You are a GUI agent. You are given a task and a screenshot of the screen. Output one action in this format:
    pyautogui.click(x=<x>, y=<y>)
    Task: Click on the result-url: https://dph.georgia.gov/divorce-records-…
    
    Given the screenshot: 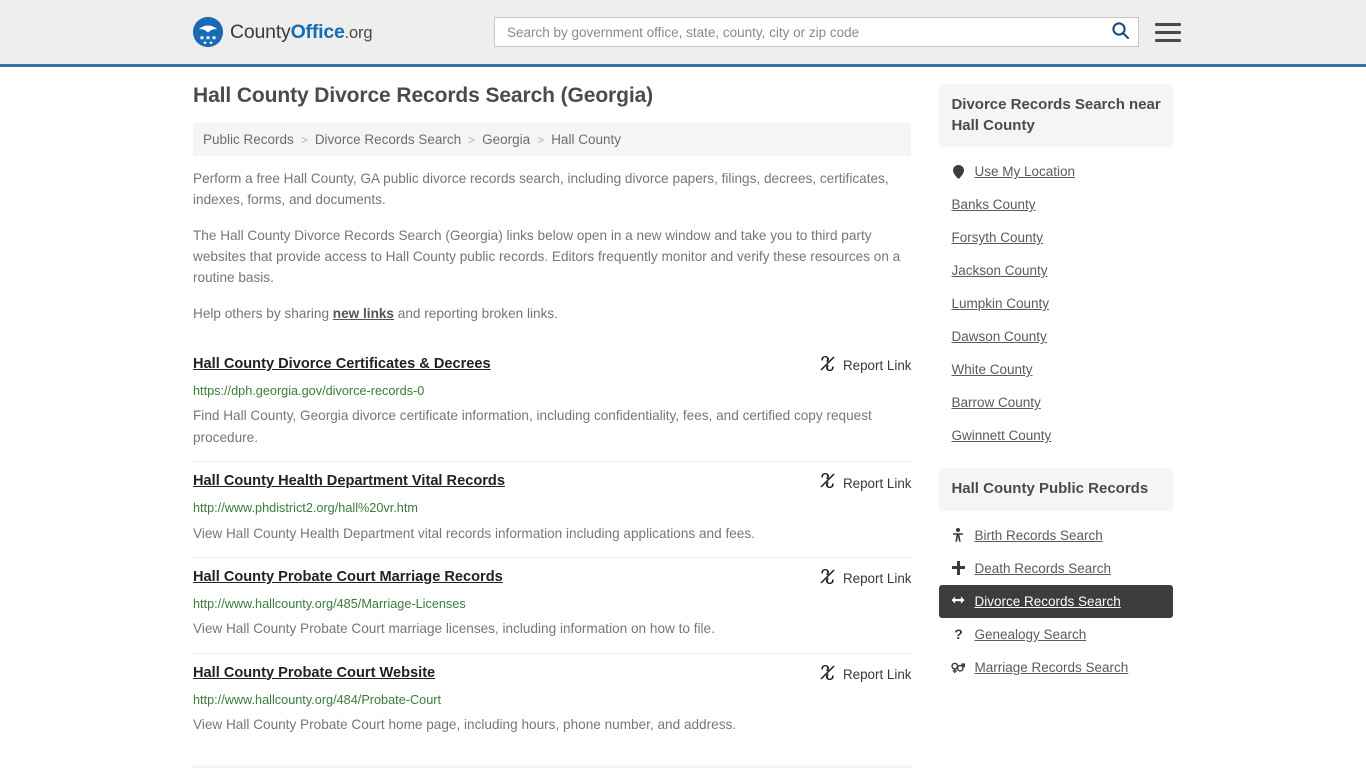 What is the action you would take?
    pyautogui.click(x=309, y=390)
    